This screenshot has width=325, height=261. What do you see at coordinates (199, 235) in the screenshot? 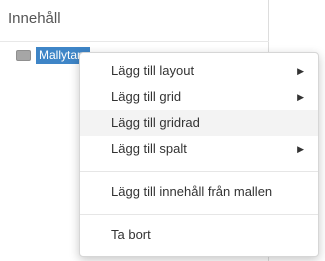
I see `menu-item-delete: Ta bort` at bounding box center [199, 235].